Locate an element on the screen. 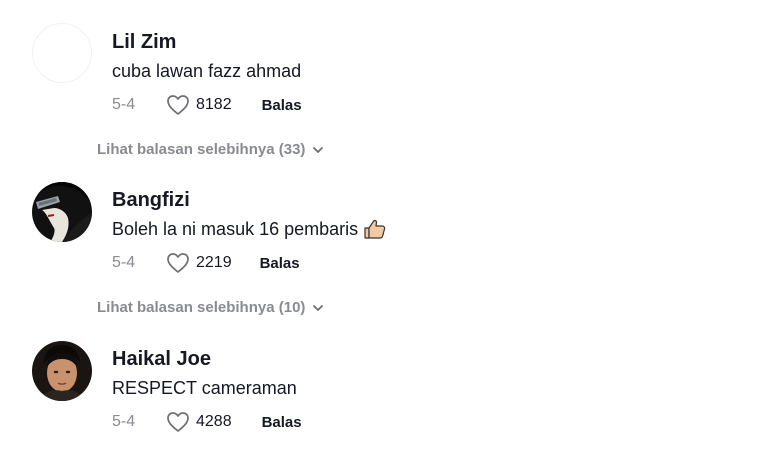 This screenshot has width=778, height=449. view-more-replies-label: Lihat balasan selebihnya (33) is located at coordinates (201, 149).